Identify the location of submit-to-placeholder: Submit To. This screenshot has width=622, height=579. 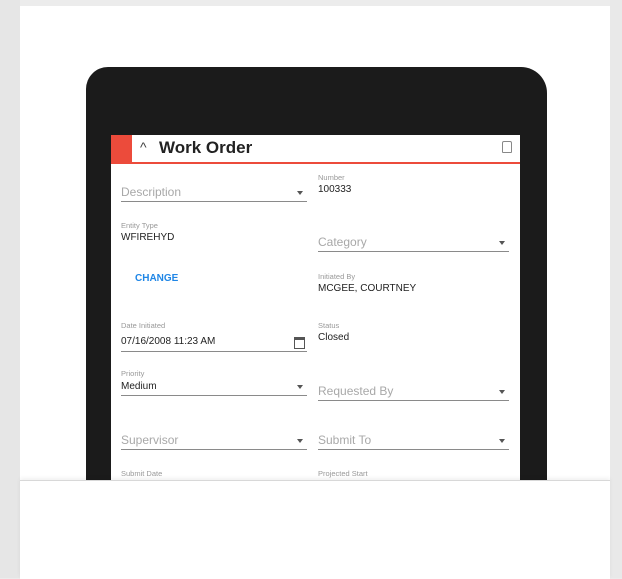
(345, 440).